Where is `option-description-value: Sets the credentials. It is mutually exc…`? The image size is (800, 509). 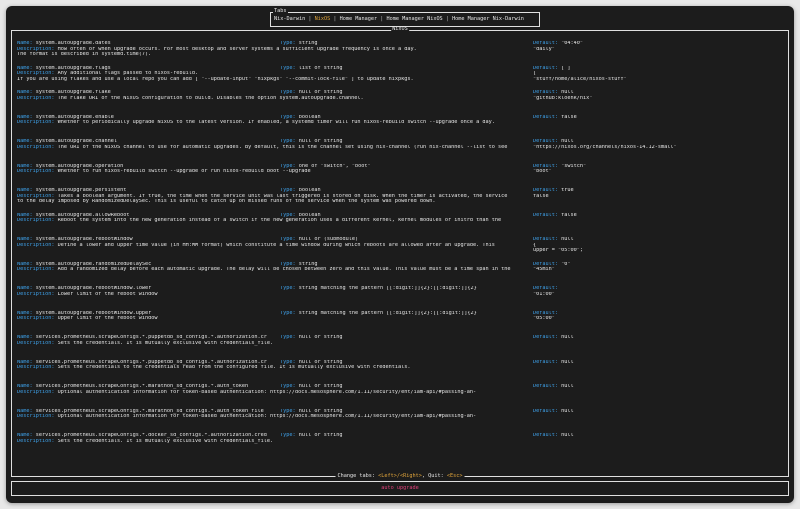
option-description-value: Sets the credentials. It is mutually exc… is located at coordinates (165, 343).